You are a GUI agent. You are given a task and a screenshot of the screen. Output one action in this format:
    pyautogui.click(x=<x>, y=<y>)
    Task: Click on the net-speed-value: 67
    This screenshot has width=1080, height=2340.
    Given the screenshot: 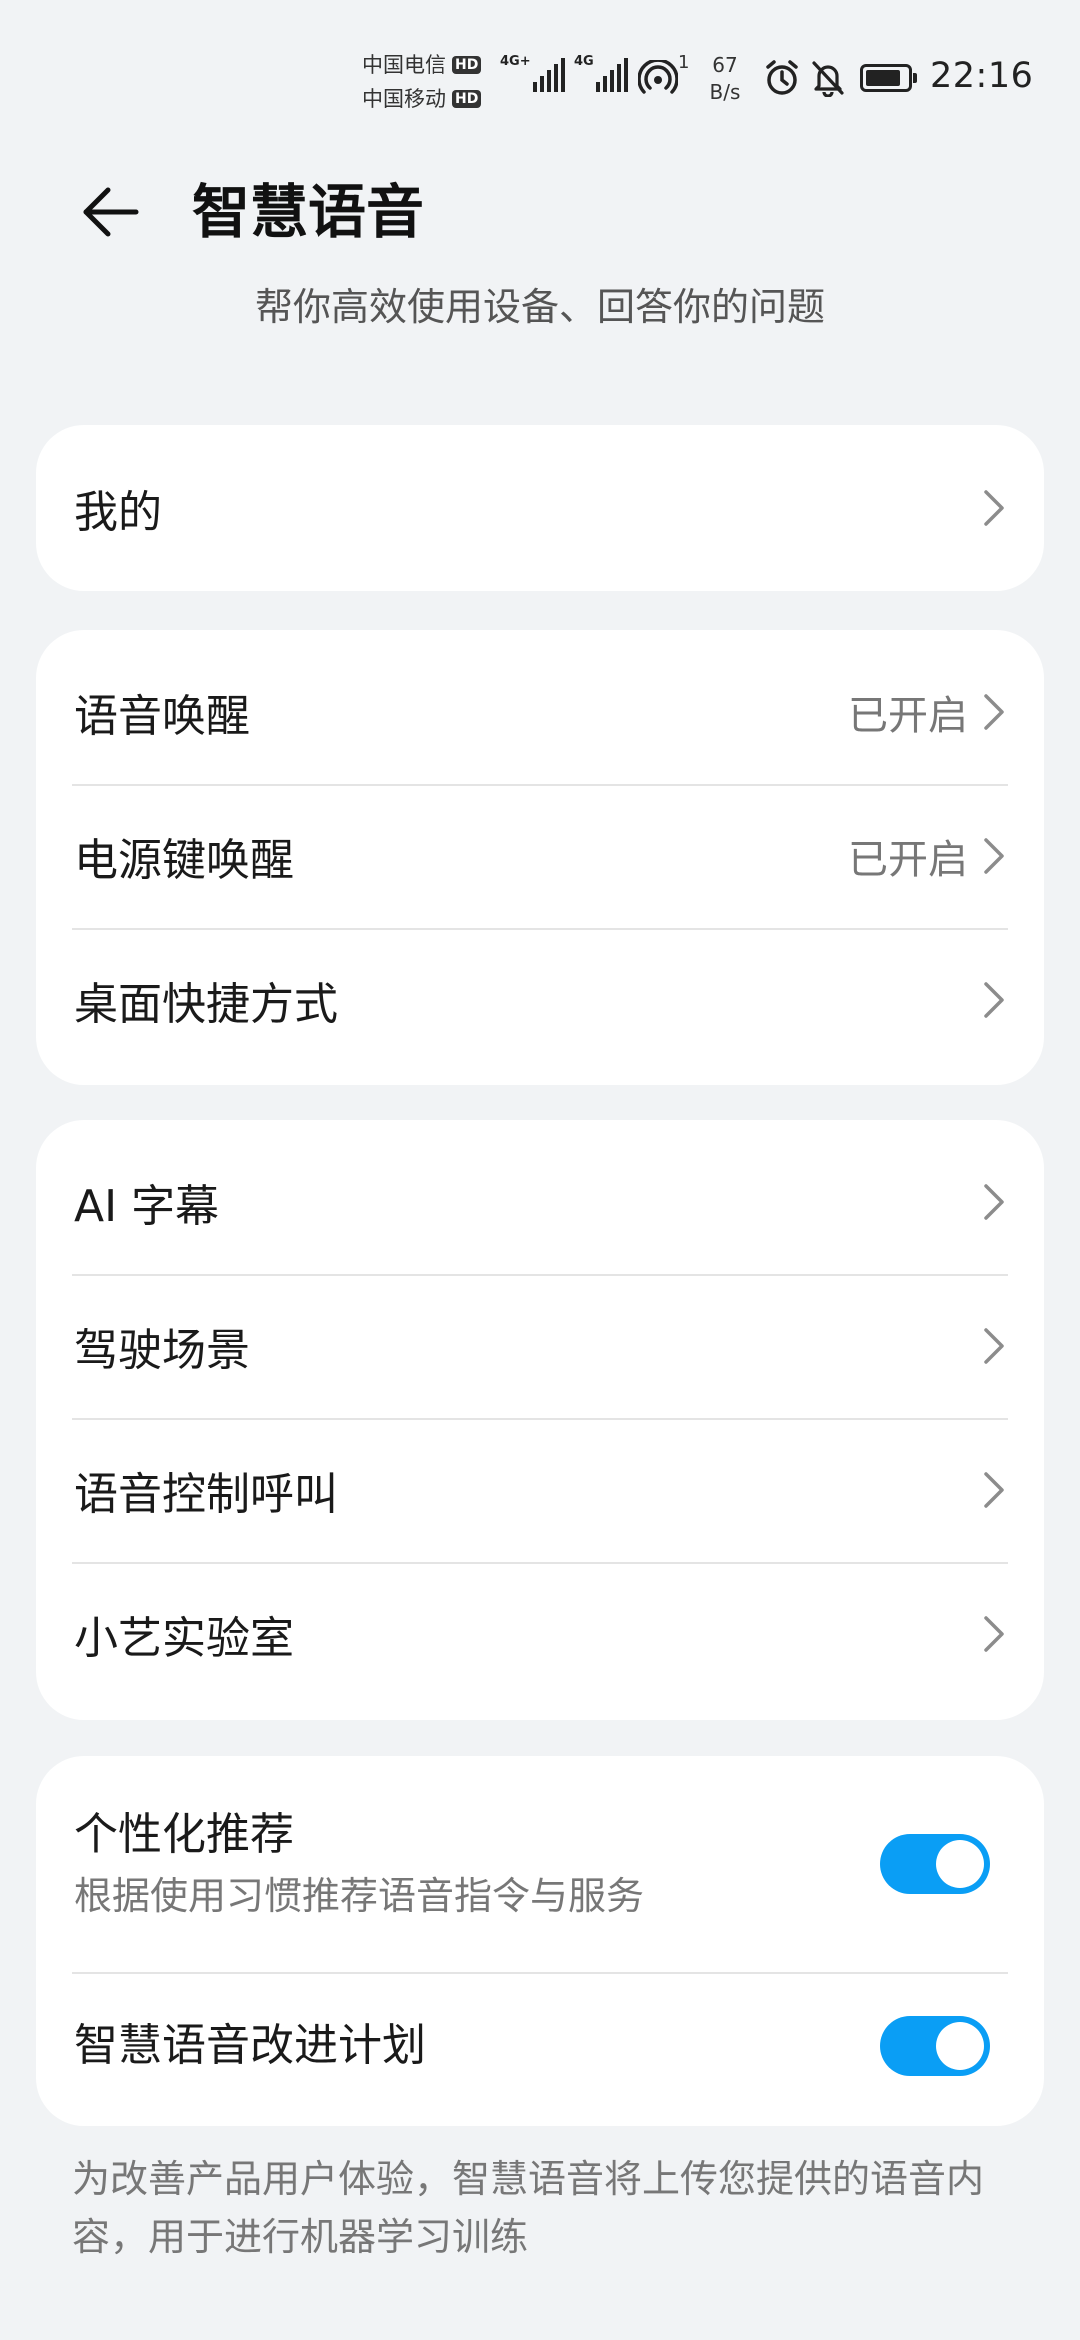 What is the action you would take?
    pyautogui.click(x=725, y=65)
    